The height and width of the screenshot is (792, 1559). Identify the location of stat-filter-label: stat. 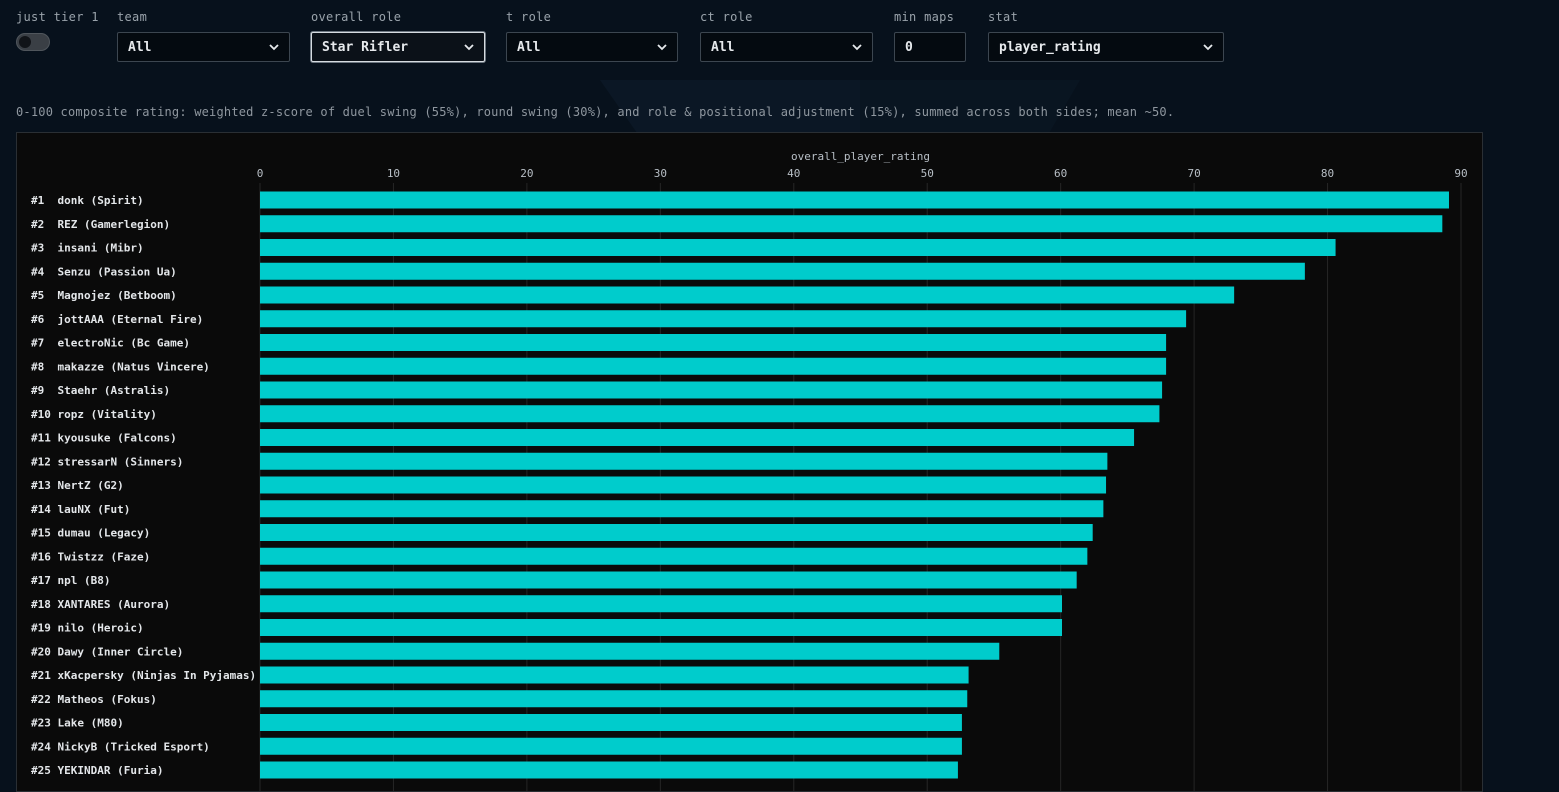
(1003, 17).